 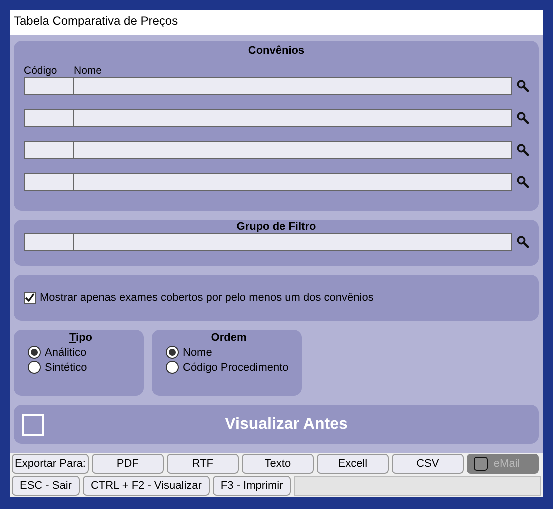 What do you see at coordinates (236, 368) in the screenshot?
I see `radio-label: Código Procedimento` at bounding box center [236, 368].